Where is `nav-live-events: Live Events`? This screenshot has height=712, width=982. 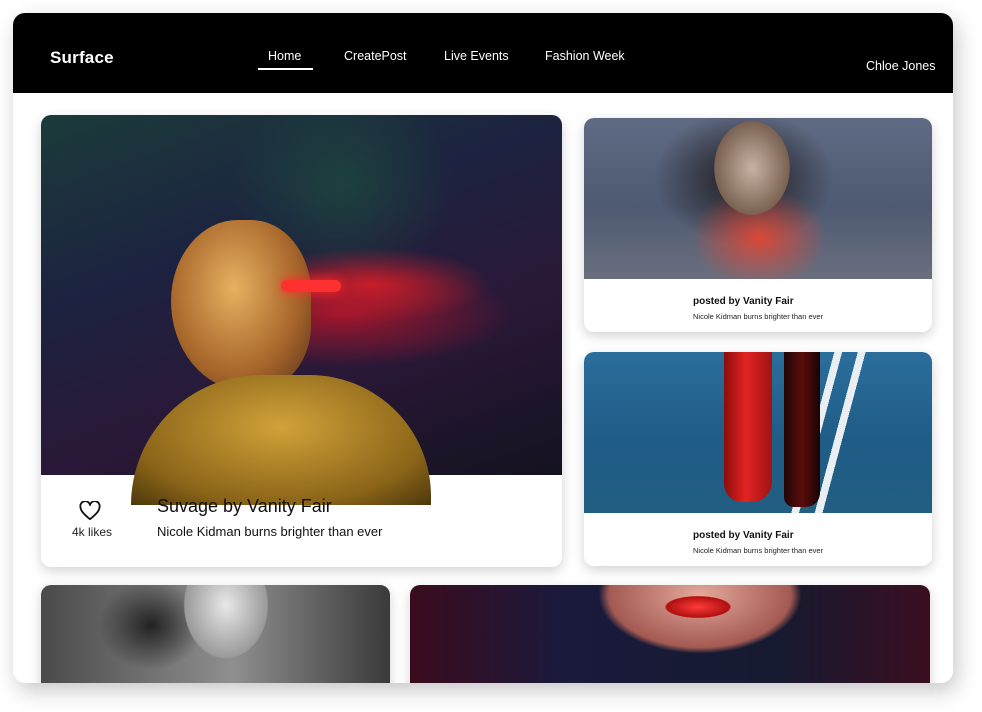
nav-live-events: Live Events is located at coordinates (476, 56).